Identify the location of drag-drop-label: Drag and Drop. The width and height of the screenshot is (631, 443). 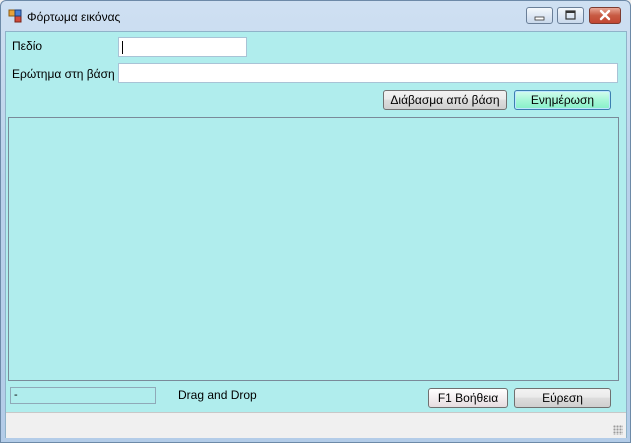
(217, 395).